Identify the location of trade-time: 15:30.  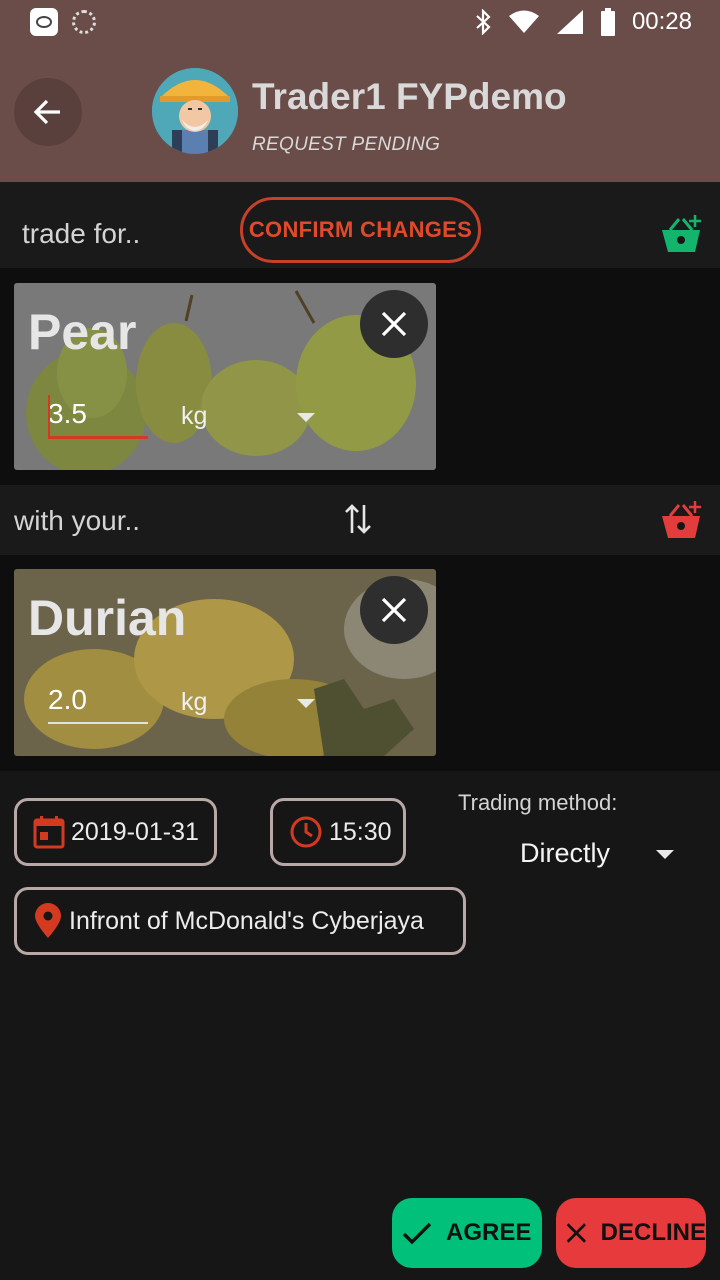
(360, 831).